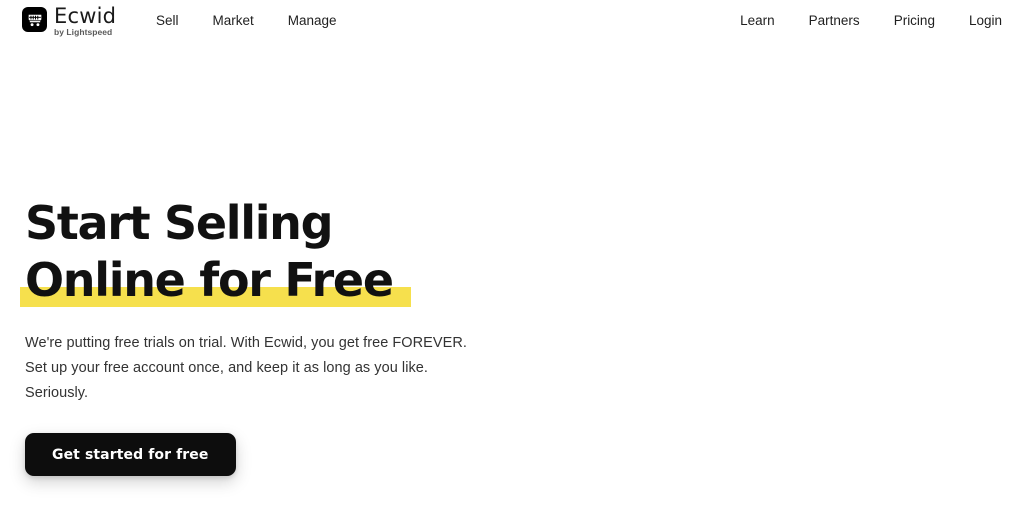 This screenshot has height=507, width=1024. What do you see at coordinates (233, 21) in the screenshot?
I see `nav-item-market: Market` at bounding box center [233, 21].